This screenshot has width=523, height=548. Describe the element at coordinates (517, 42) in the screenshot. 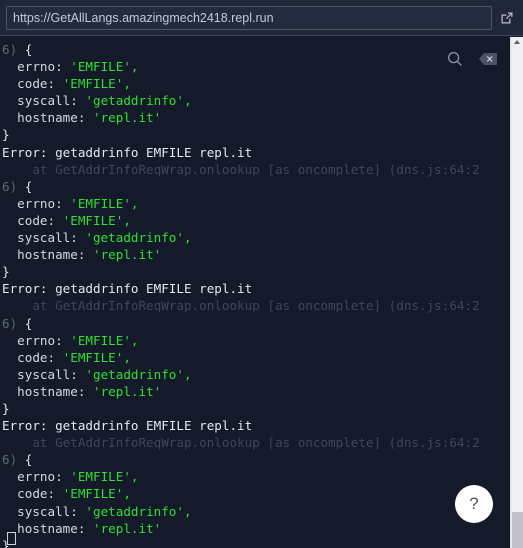

I see `scroll-up-arrow-icon` at that location.